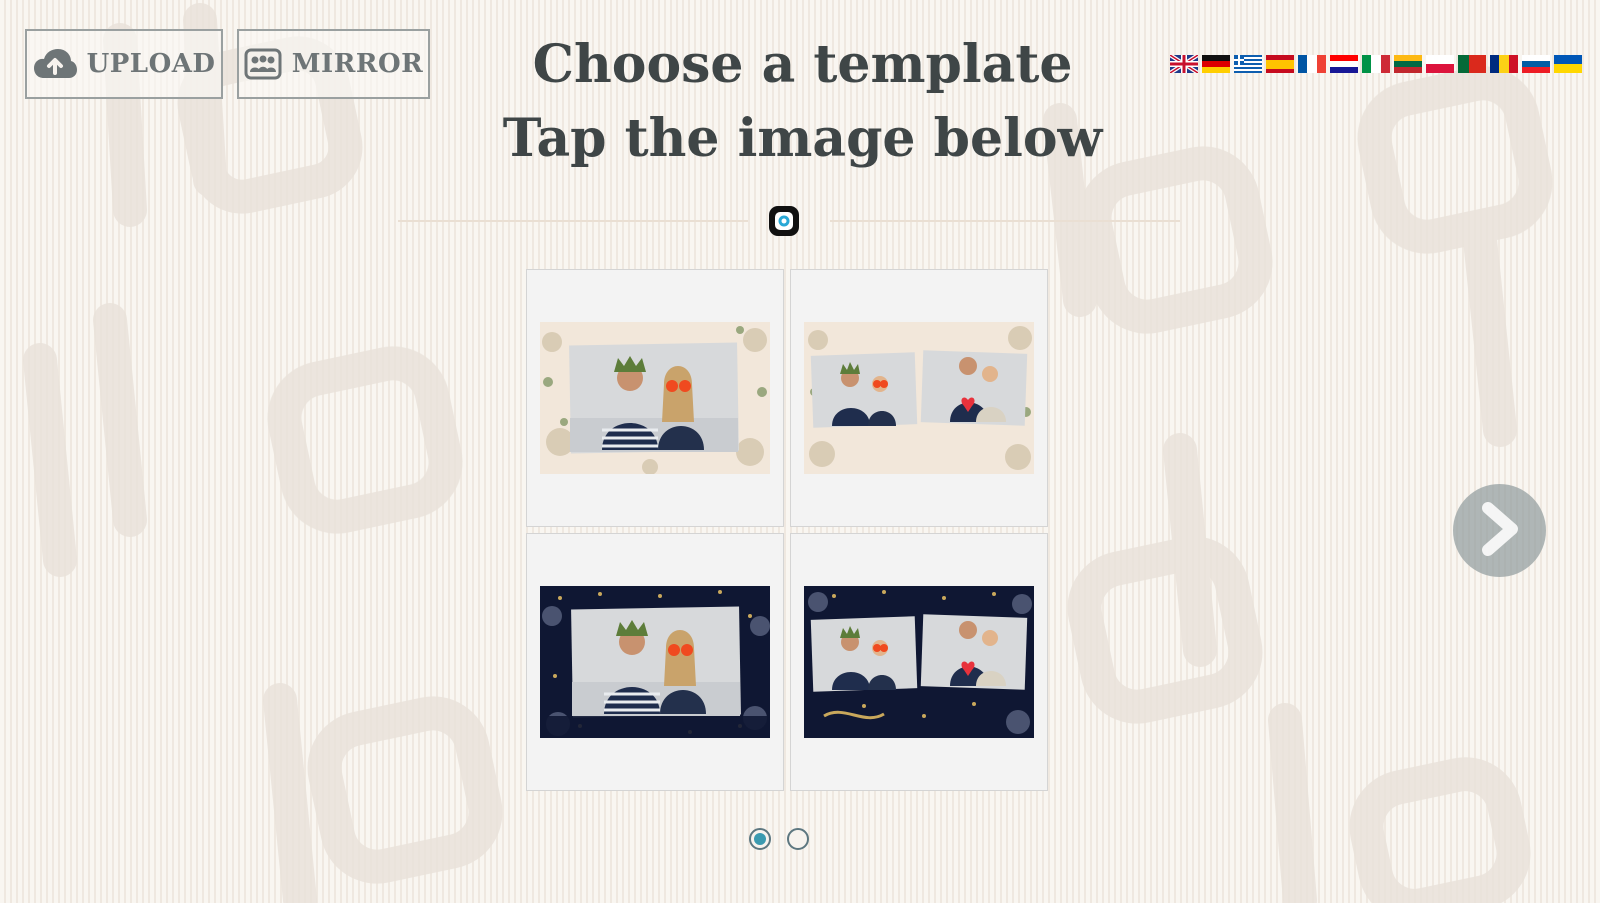 Image resolution: width=1600 pixels, height=903 pixels. What do you see at coordinates (1344, 64) in the screenshot?
I see `croatia-flag-icon` at bounding box center [1344, 64].